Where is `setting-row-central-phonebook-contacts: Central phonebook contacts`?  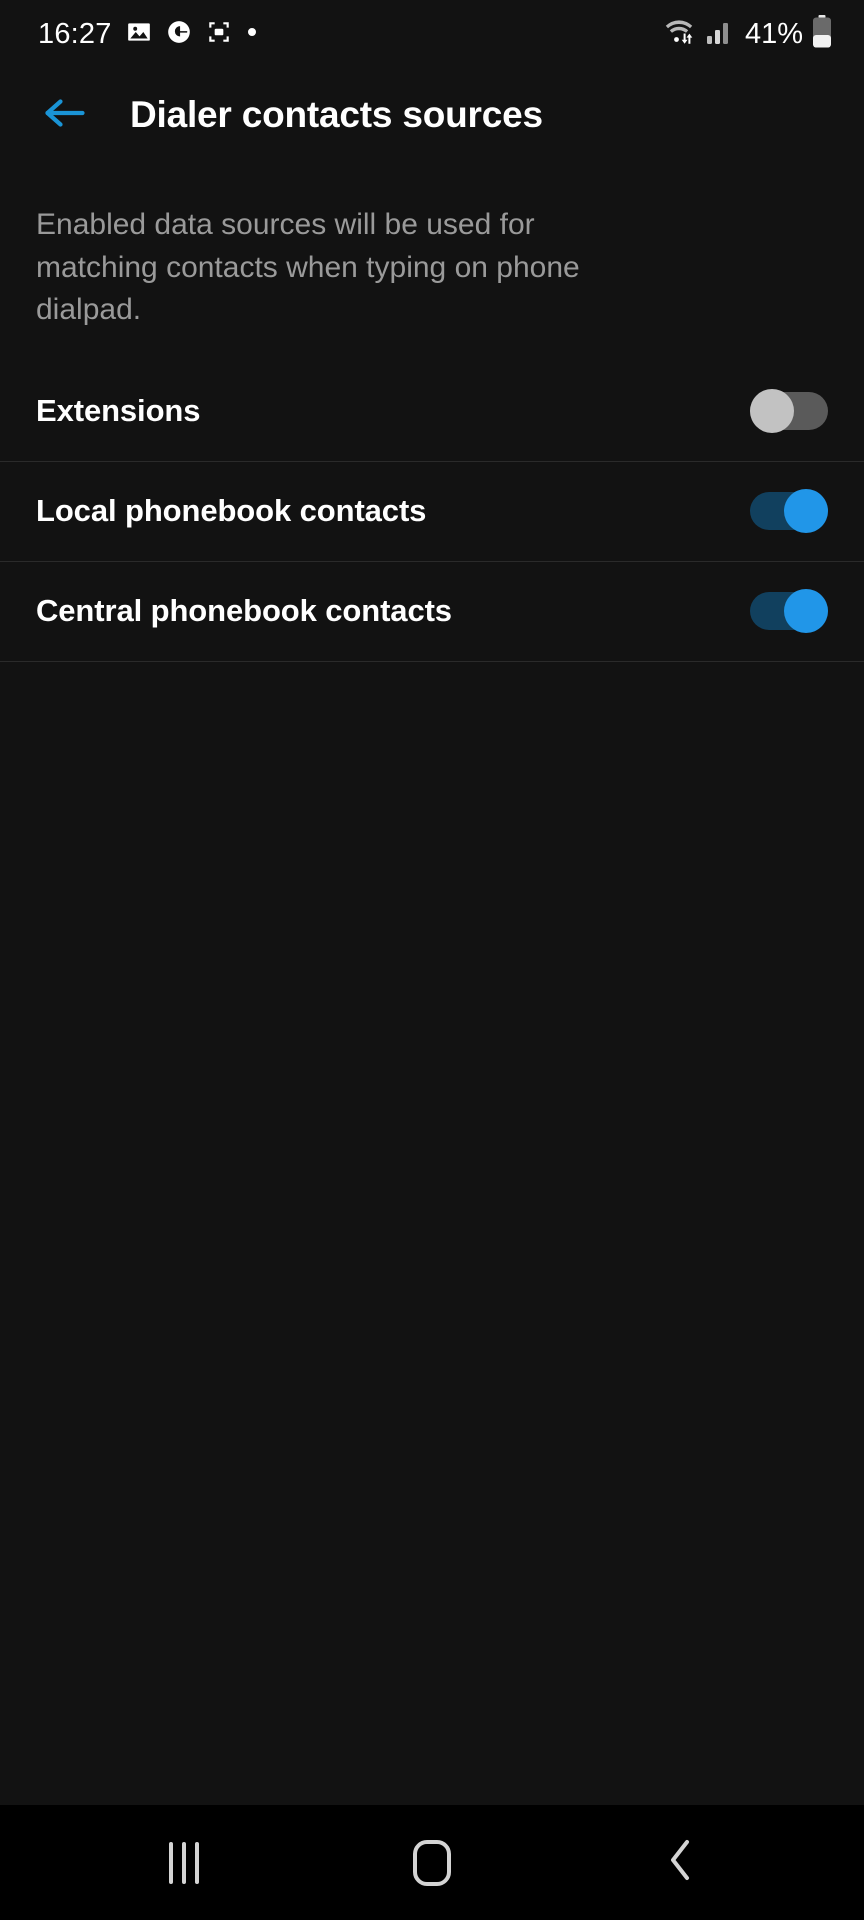 setting-row-central-phonebook-contacts: Central phonebook contacts is located at coordinates (432, 611).